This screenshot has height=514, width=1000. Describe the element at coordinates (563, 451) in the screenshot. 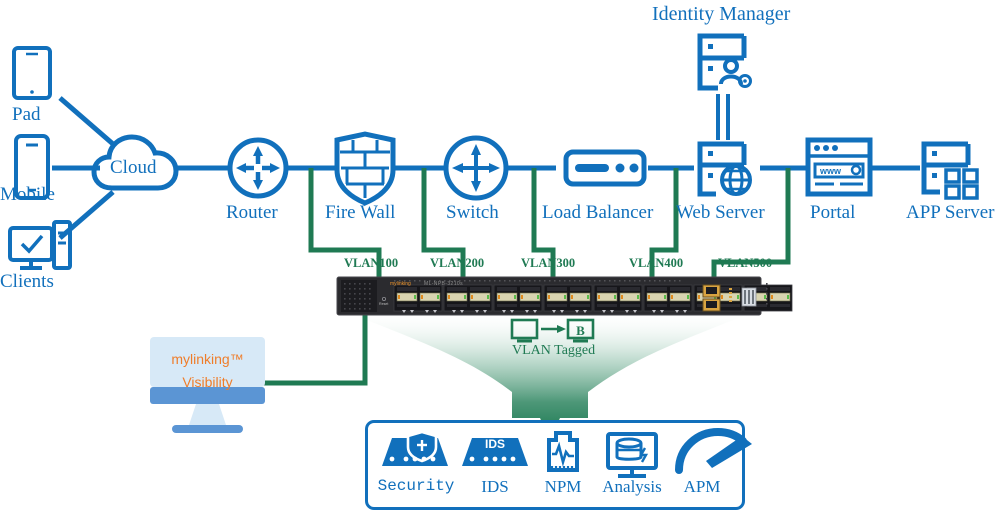

I see `npm-waveform-icon` at that location.